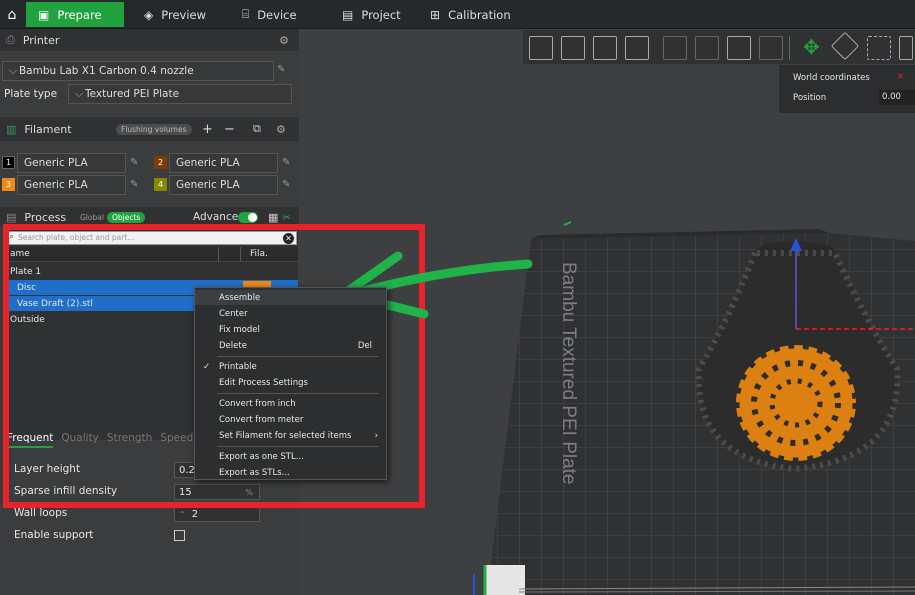 Image resolution: width=915 pixels, height=595 pixels. Describe the element at coordinates (151, 254) in the screenshot. I see `object-list-header: ame Fila.` at that location.